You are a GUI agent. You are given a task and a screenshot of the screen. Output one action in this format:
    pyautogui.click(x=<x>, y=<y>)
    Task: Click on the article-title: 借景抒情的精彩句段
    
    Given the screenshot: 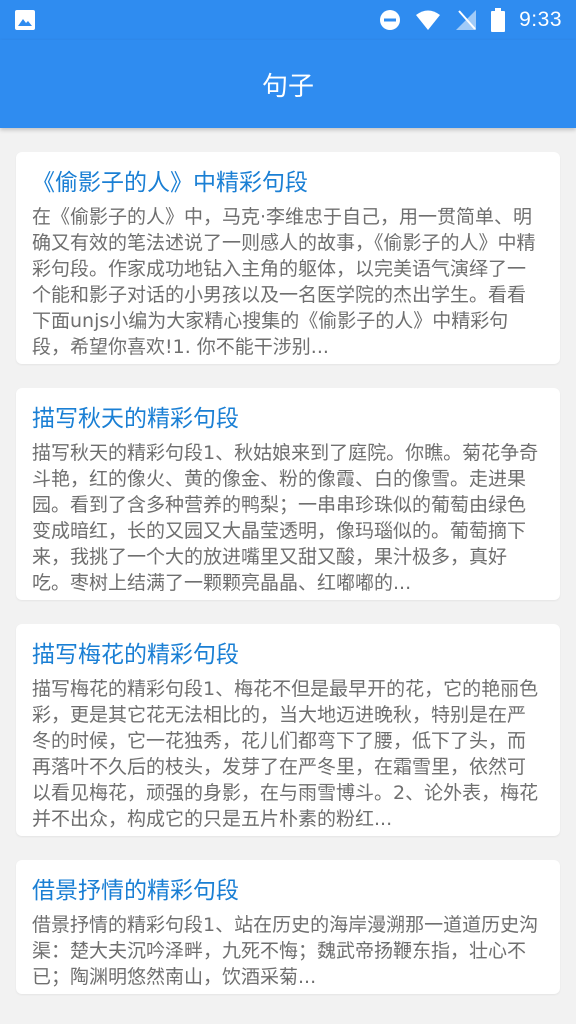 What is the action you would take?
    pyautogui.click(x=288, y=891)
    